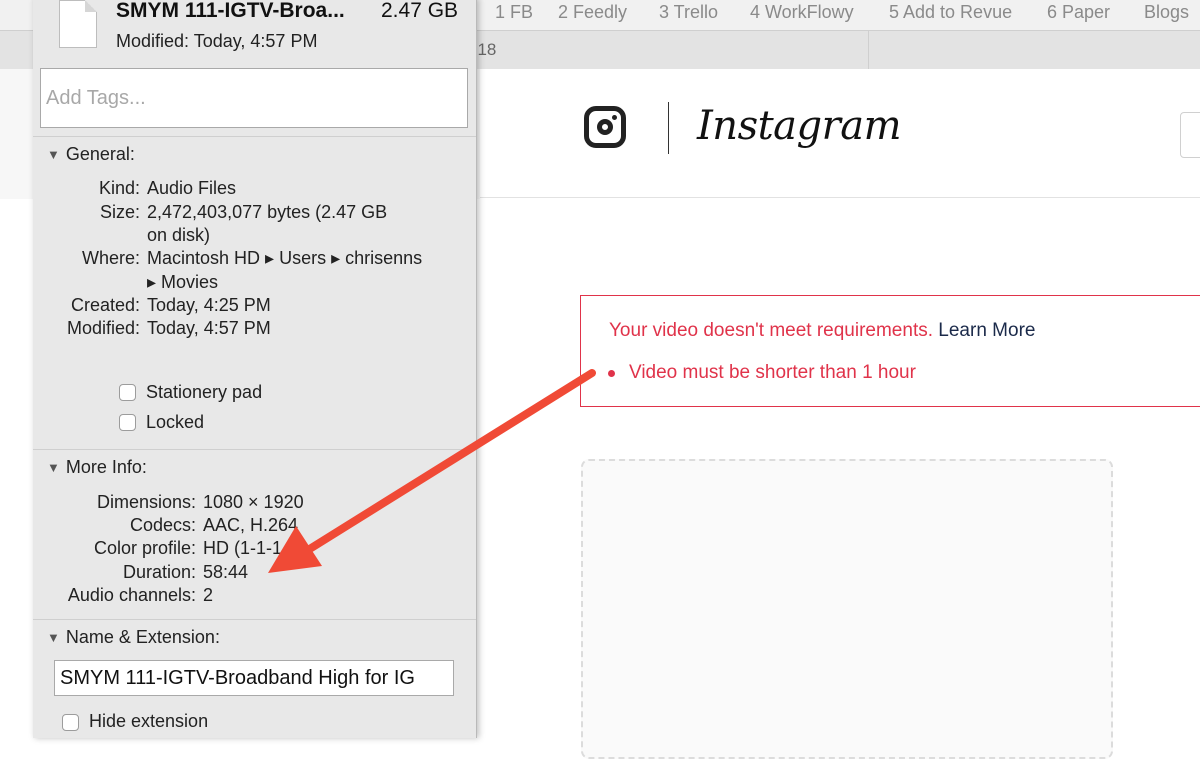  Describe the element at coordinates (204, 392) in the screenshot. I see `stationery-pad-label: Stationery pad` at that location.